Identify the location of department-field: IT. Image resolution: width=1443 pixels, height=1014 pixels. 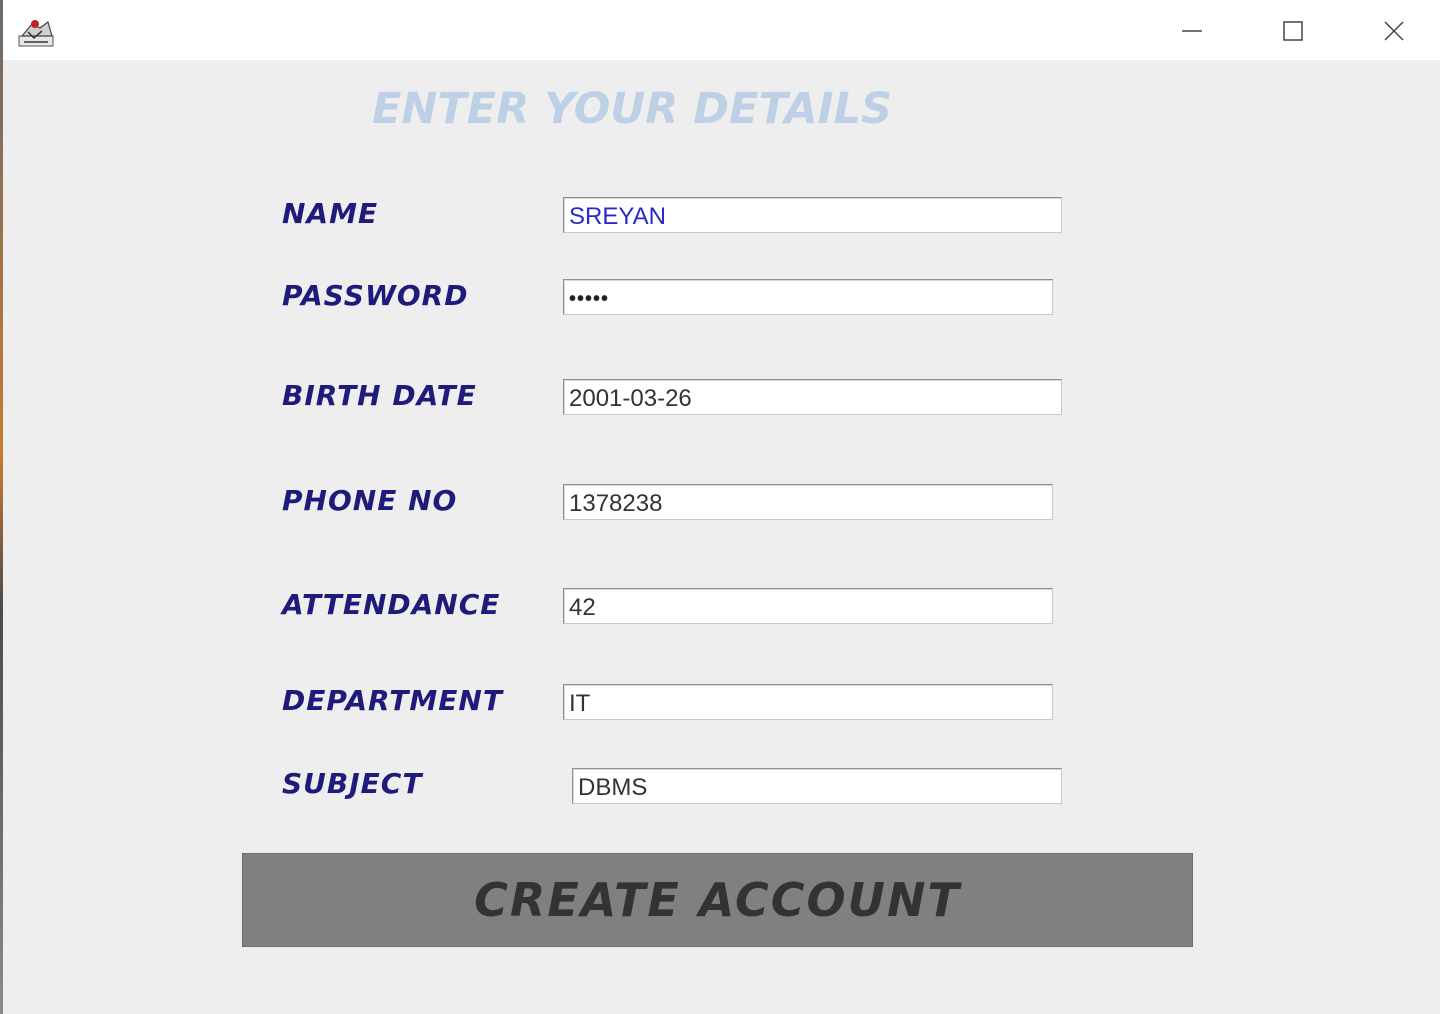
(808, 702).